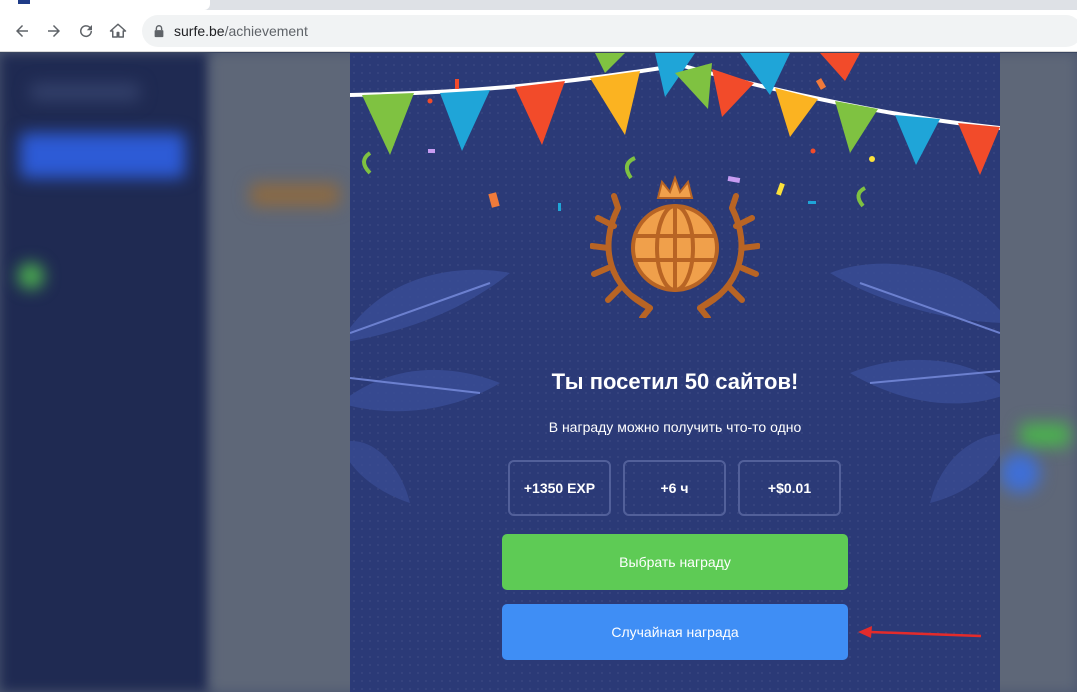 The width and height of the screenshot is (1077, 692). What do you see at coordinates (675, 562) in the screenshot?
I see `choose-reward-button: Выбрать награду` at bounding box center [675, 562].